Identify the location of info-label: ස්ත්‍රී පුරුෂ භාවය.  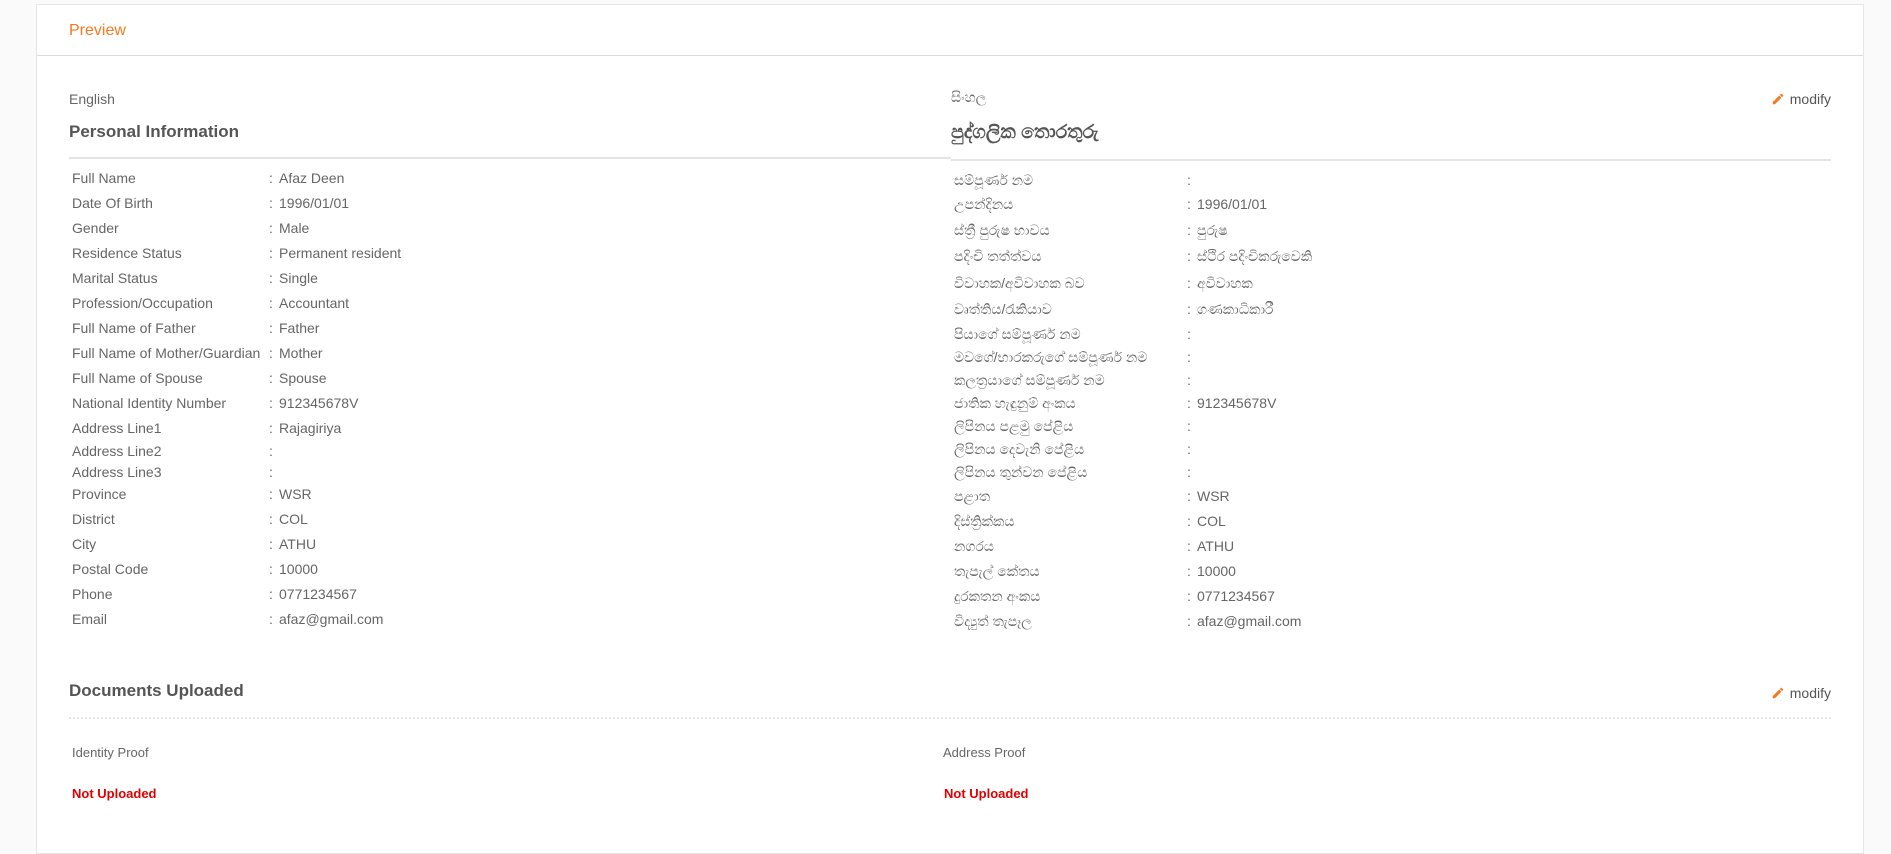
(1002, 230).